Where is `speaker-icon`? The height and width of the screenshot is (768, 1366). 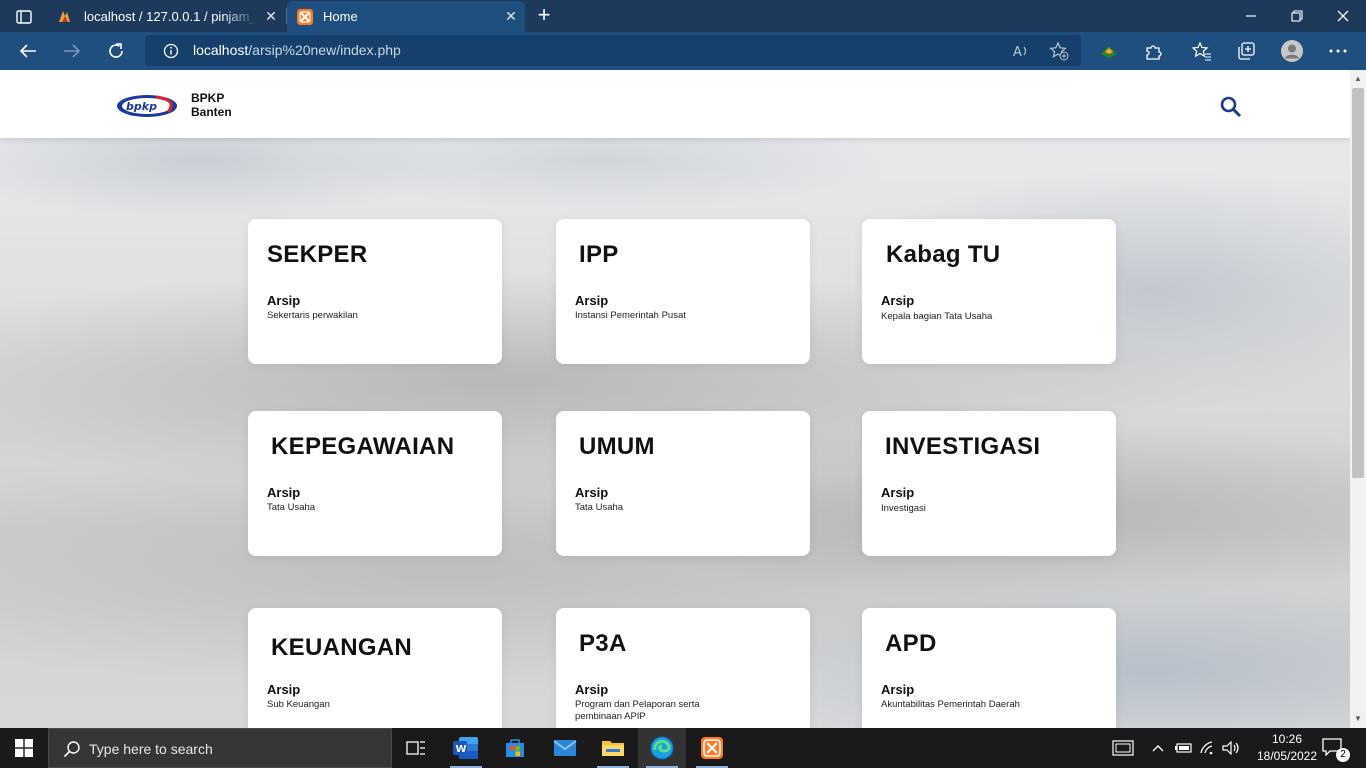 speaker-icon is located at coordinates (1230, 748).